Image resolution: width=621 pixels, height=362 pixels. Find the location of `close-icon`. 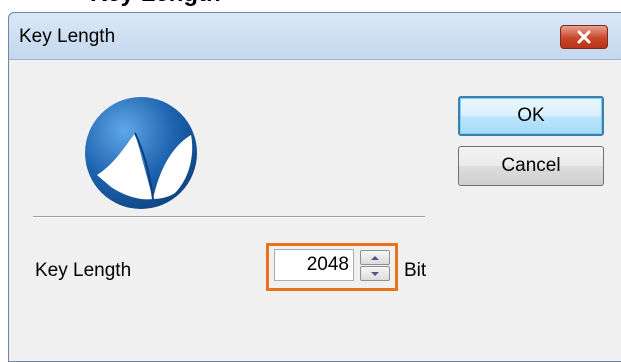

close-icon is located at coordinates (584, 37).